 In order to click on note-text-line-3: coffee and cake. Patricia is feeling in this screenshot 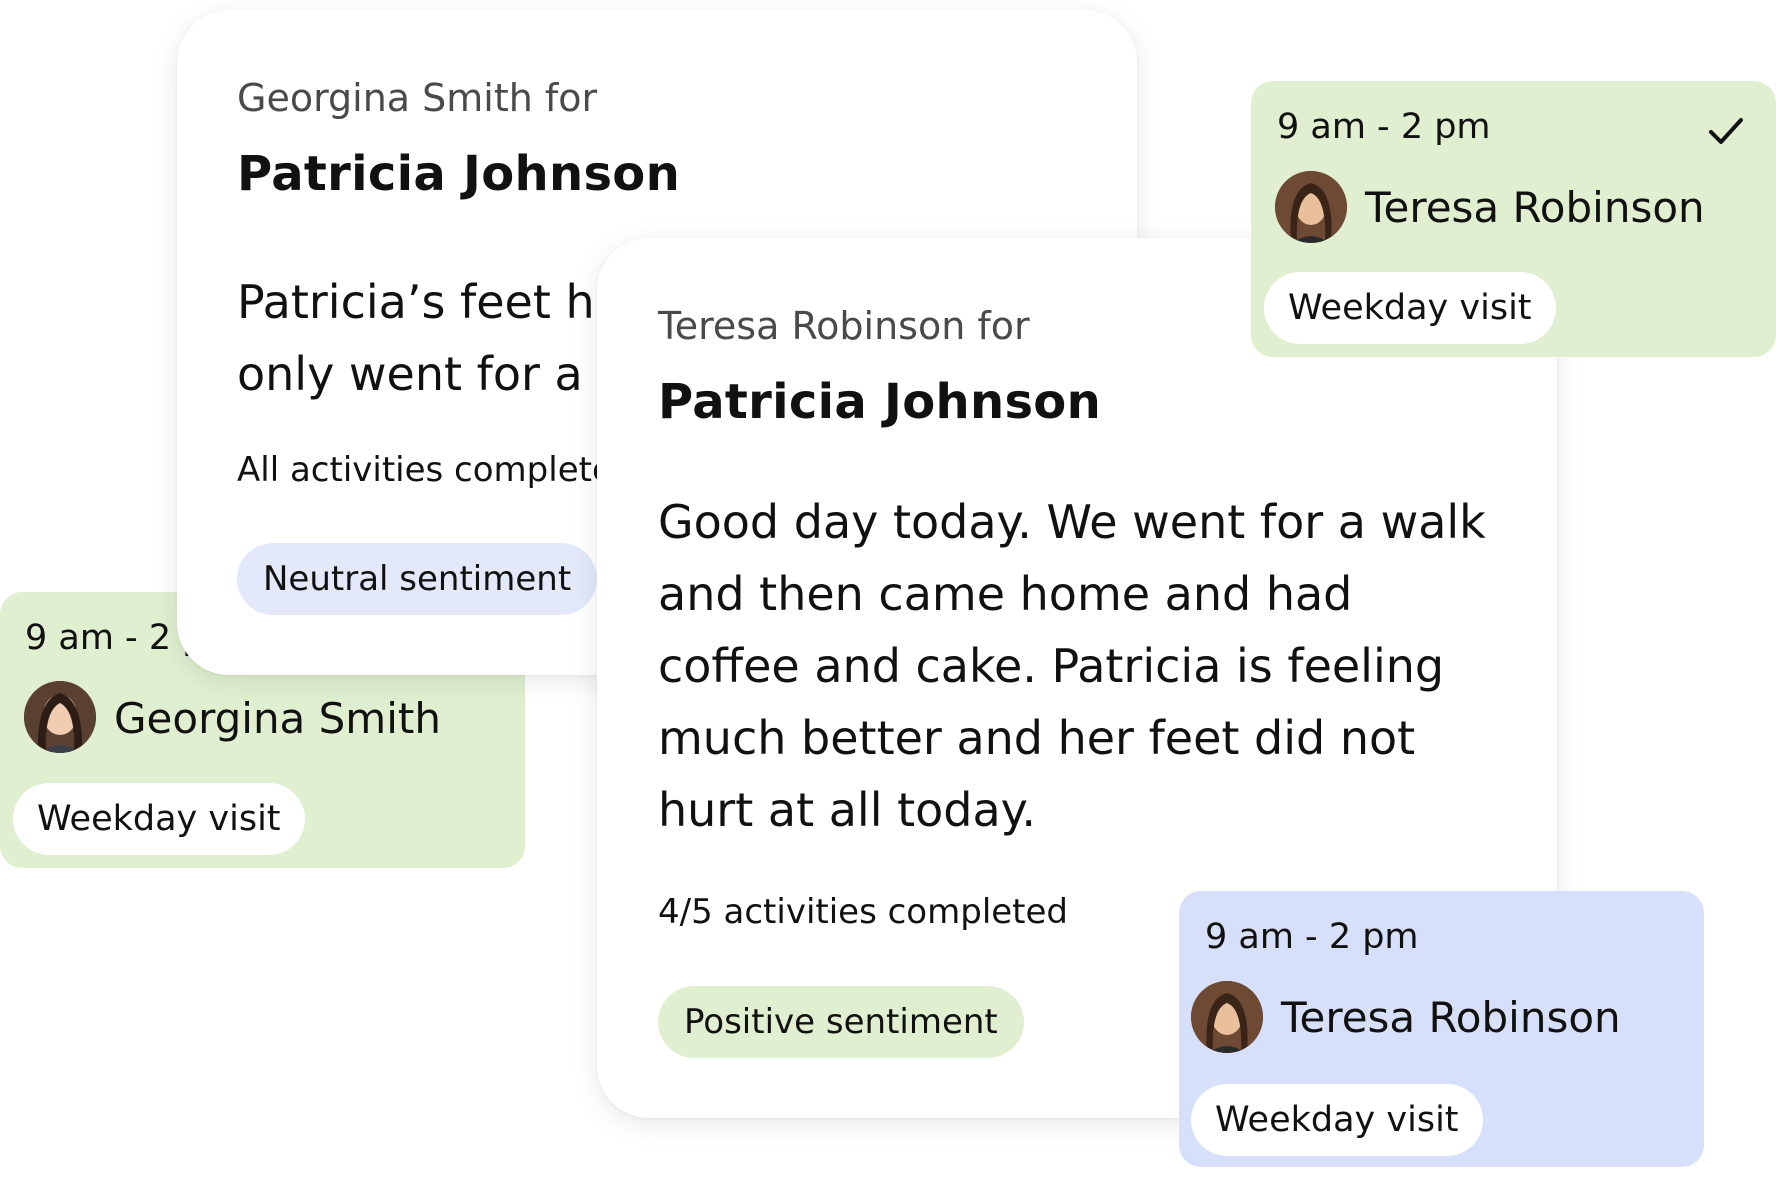, I will do `click(1051, 666)`.